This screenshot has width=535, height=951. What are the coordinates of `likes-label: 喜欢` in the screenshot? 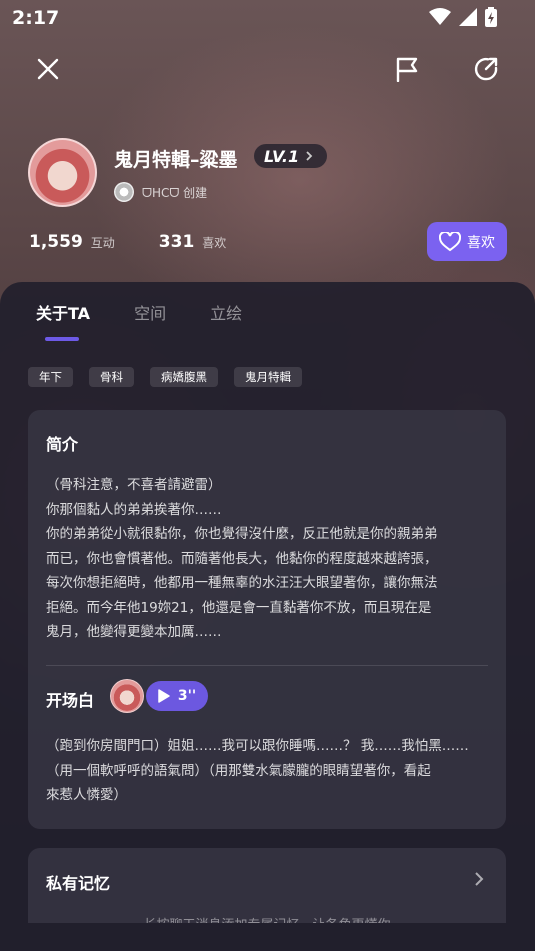 It's located at (214, 243).